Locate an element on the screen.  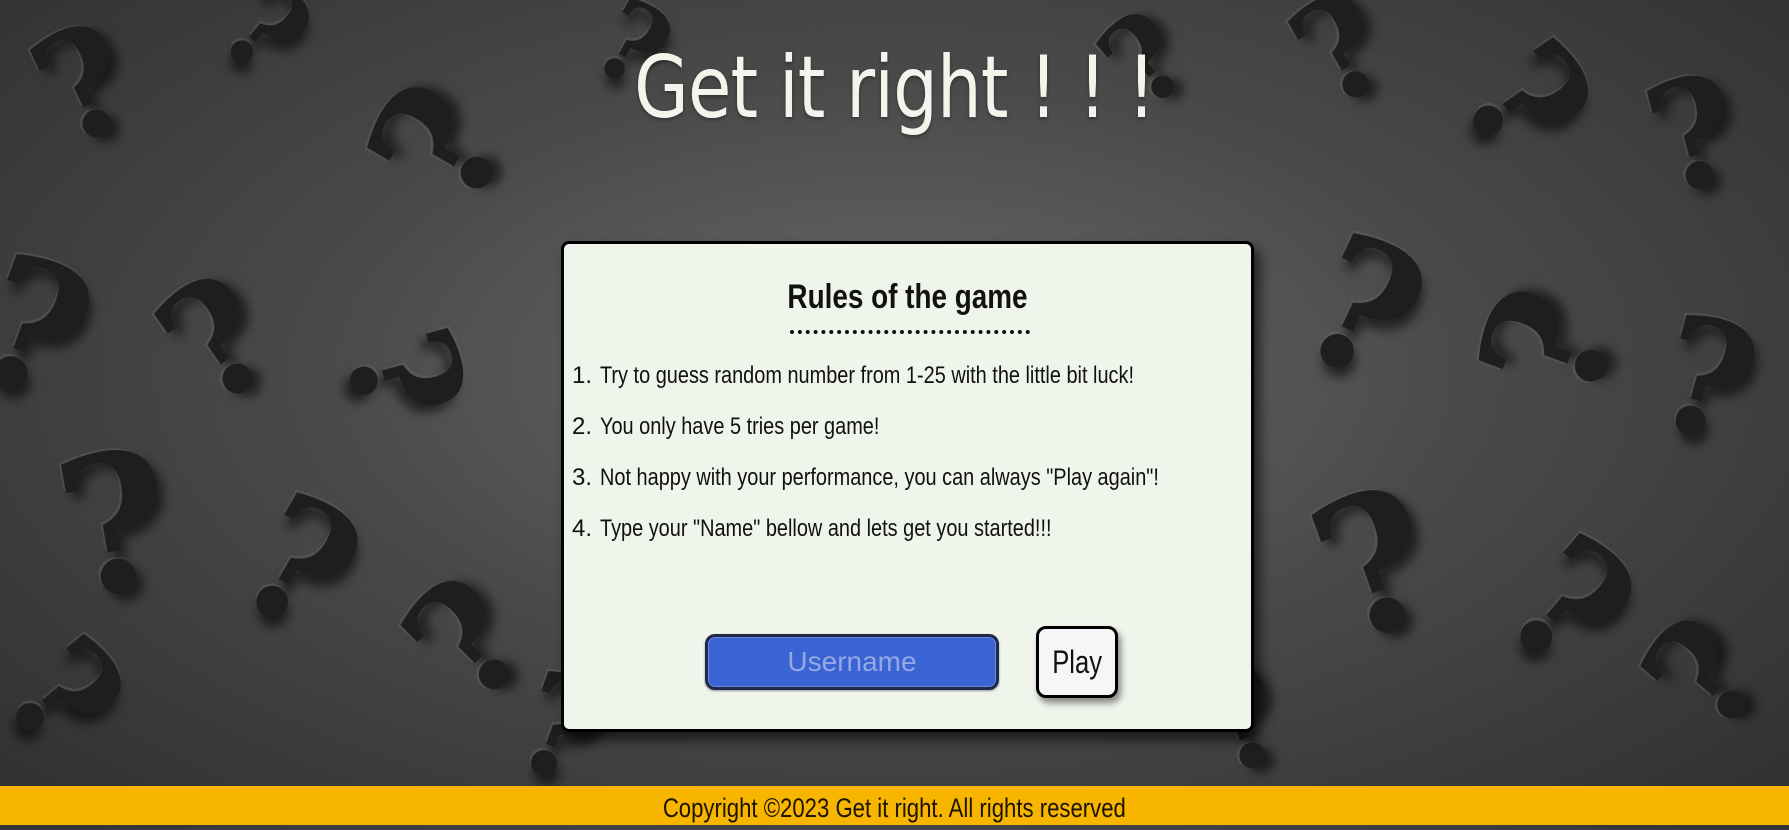
rules-heading: Rules of the game is located at coordinates (907, 297).